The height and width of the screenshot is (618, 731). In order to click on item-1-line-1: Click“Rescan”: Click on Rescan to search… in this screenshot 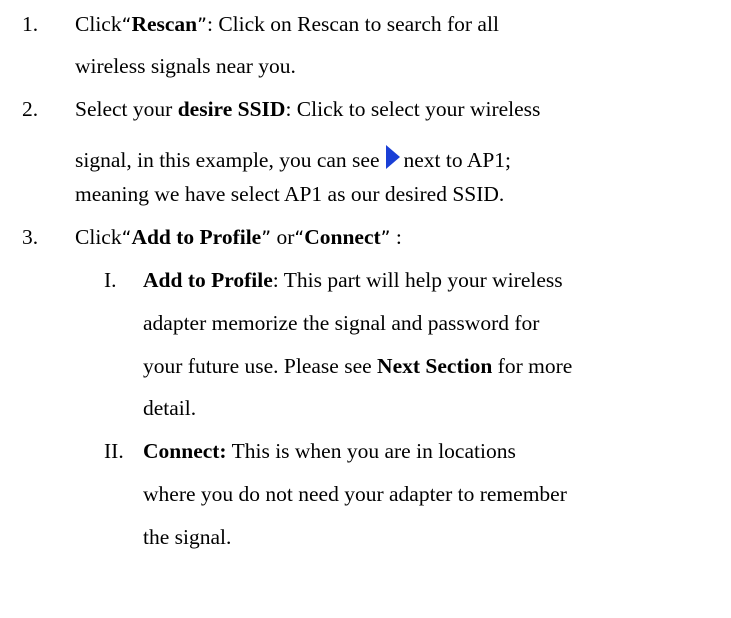, I will do `click(287, 24)`.